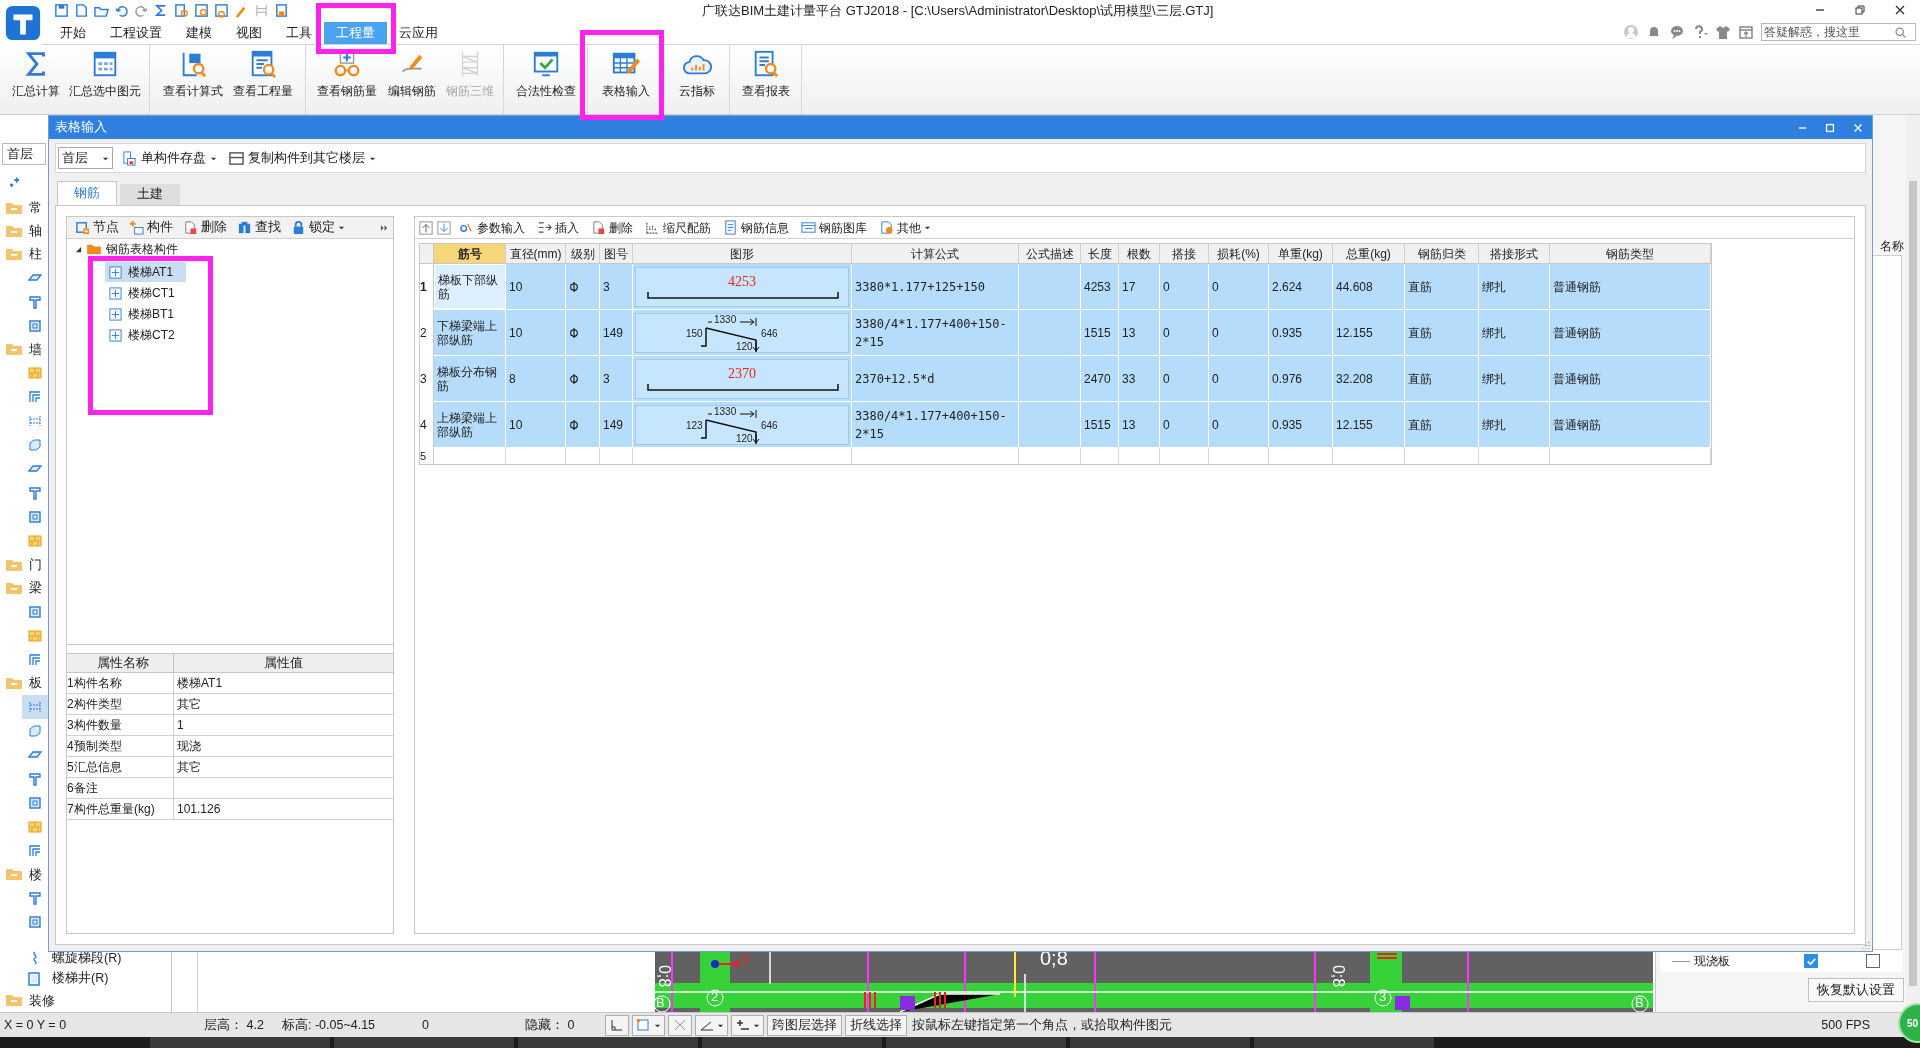 This screenshot has height=1048, width=1920. What do you see at coordinates (546, 79) in the screenshot?
I see `ribbon-button: 合法性检查` at bounding box center [546, 79].